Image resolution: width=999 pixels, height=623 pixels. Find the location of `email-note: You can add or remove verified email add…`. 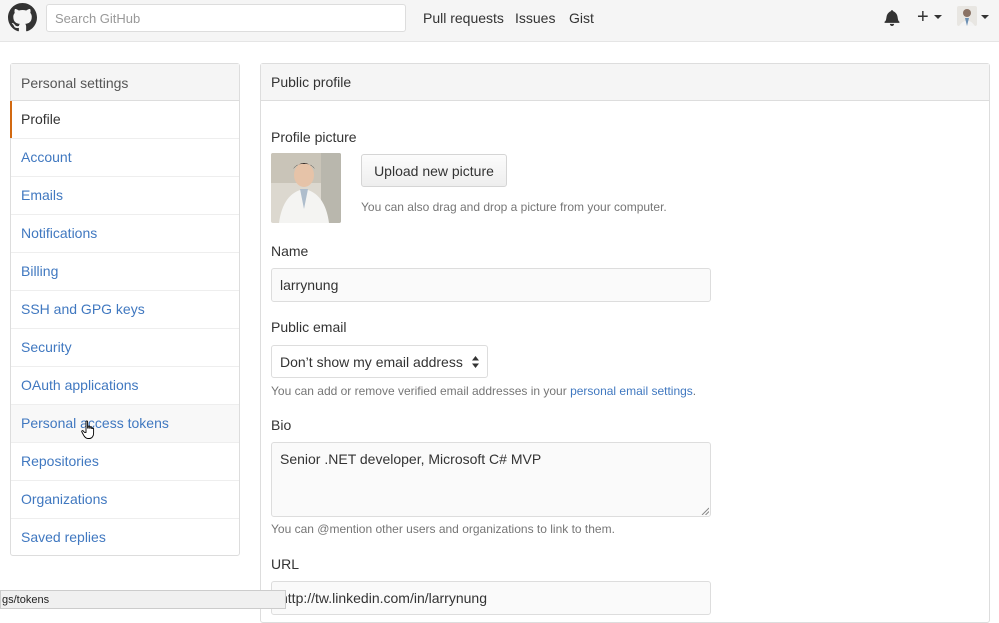

email-note: You can add or remove verified email add… is located at coordinates (483, 391).